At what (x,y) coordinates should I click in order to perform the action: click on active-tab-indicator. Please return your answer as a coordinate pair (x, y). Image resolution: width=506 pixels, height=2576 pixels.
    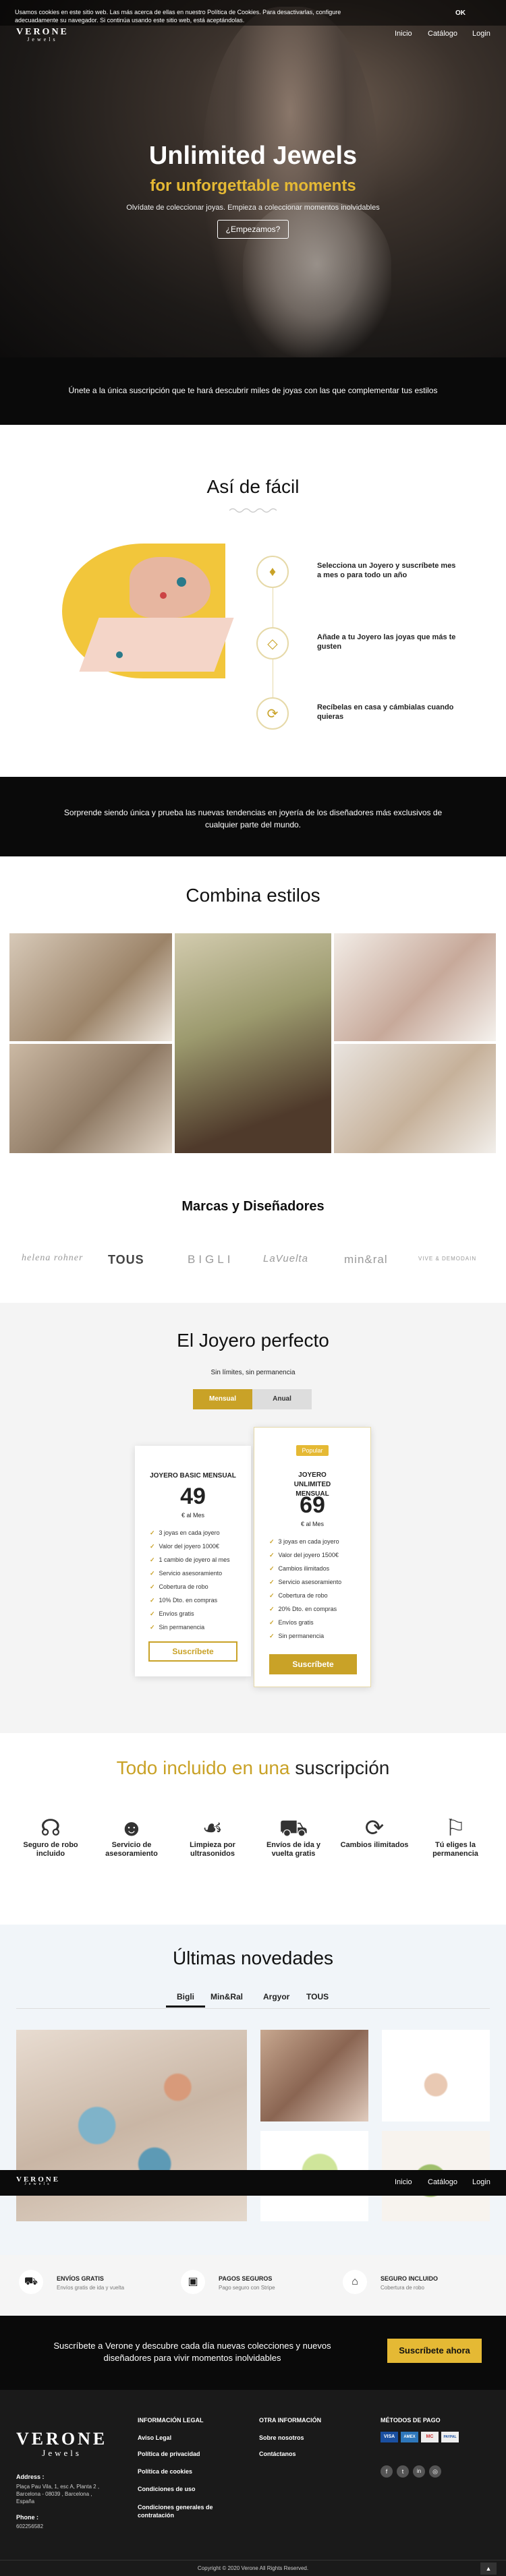
    Looking at the image, I should click on (185, 2007).